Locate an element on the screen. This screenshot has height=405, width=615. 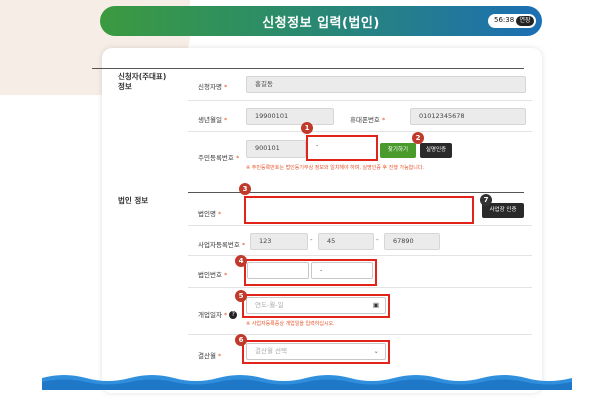
find-button: 찾기하기 is located at coordinates (398, 150).